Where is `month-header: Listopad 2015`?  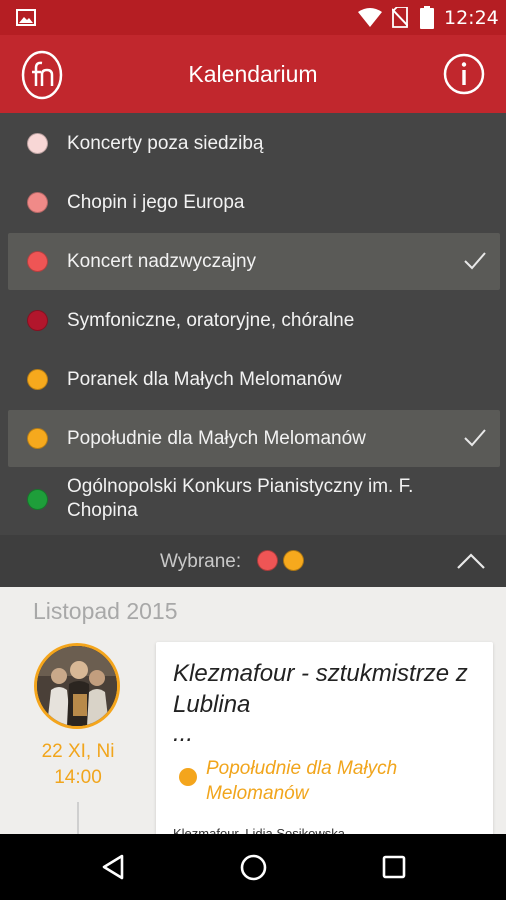
month-header: Listopad 2015 is located at coordinates (105, 611).